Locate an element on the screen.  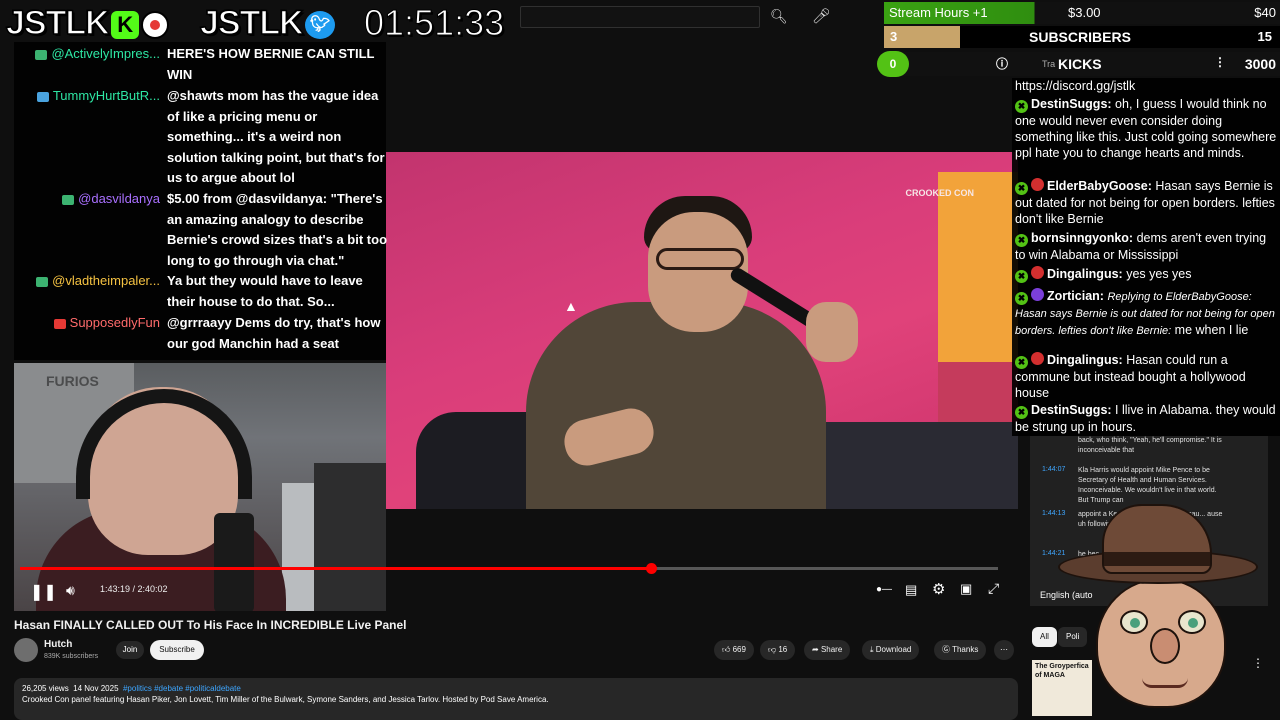
twitter-logo: JSTLK 🐦︎ is located at coordinates (267, 23).